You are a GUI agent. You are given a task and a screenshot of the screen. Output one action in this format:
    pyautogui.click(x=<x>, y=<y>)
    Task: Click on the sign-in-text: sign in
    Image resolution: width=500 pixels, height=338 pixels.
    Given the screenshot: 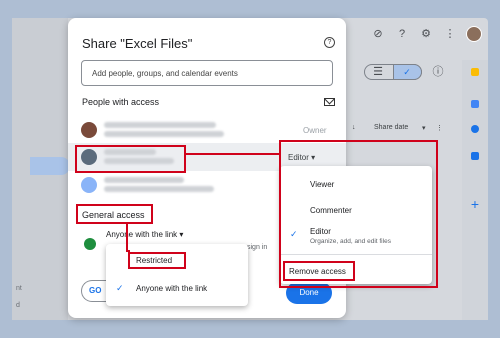 What is the action you would take?
    pyautogui.click(x=257, y=247)
    